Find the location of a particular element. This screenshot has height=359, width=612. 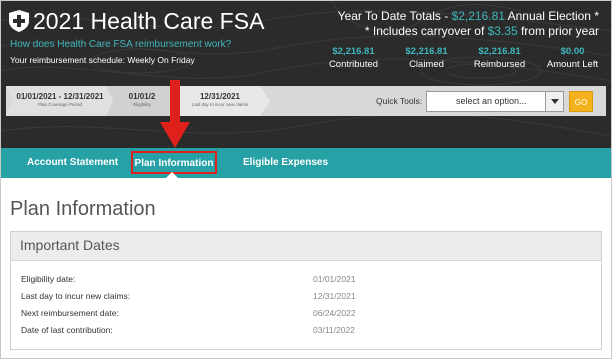

panel-title: Important Dates is located at coordinates (70, 245).